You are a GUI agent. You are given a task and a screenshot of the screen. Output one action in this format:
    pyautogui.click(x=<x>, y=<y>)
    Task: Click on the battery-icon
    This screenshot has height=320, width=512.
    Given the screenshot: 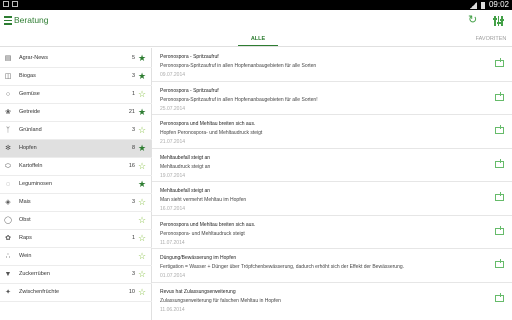 What is the action you would take?
    pyautogui.click(x=482, y=5)
    